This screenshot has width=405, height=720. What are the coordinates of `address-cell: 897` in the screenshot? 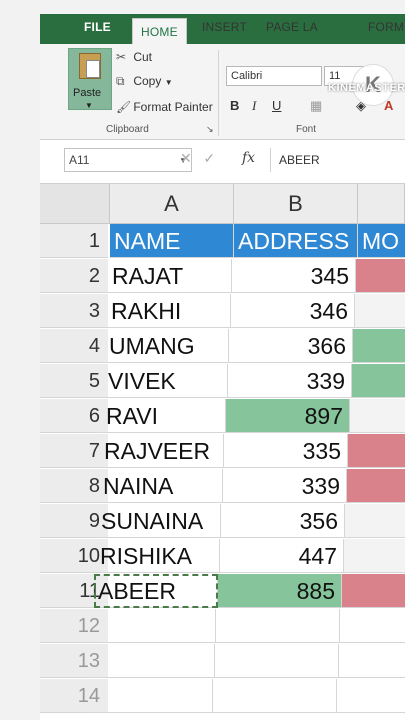 It's located at (288, 416).